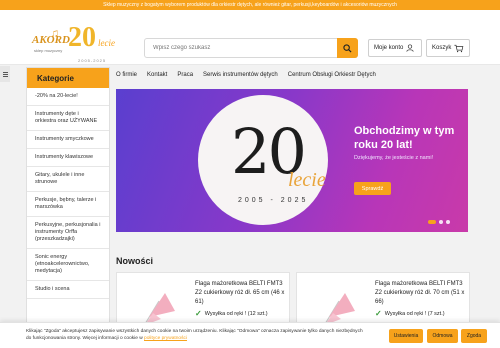 The width and height of the screenshot is (500, 348). I want to click on carousel-dots, so click(439, 222).